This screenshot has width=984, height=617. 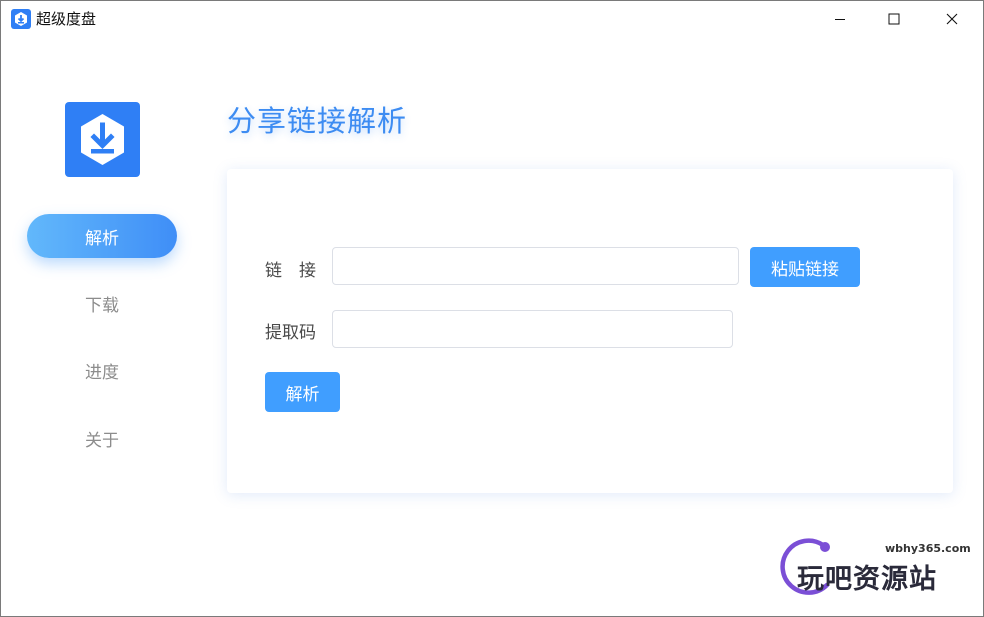 I want to click on maximize-icon, so click(x=894, y=19).